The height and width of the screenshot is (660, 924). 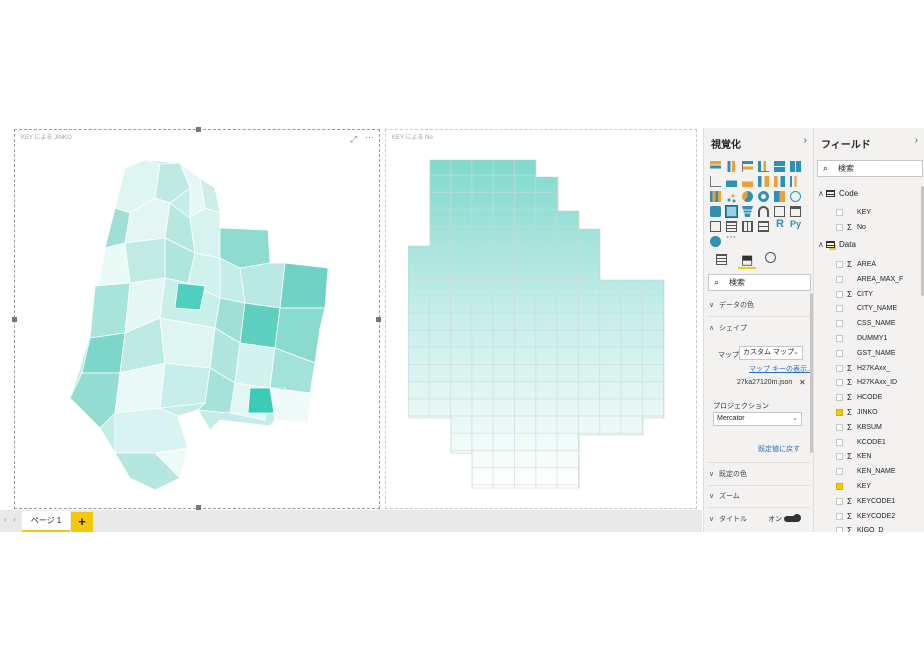 I want to click on clustered-bar-icon, so click(x=747, y=166).